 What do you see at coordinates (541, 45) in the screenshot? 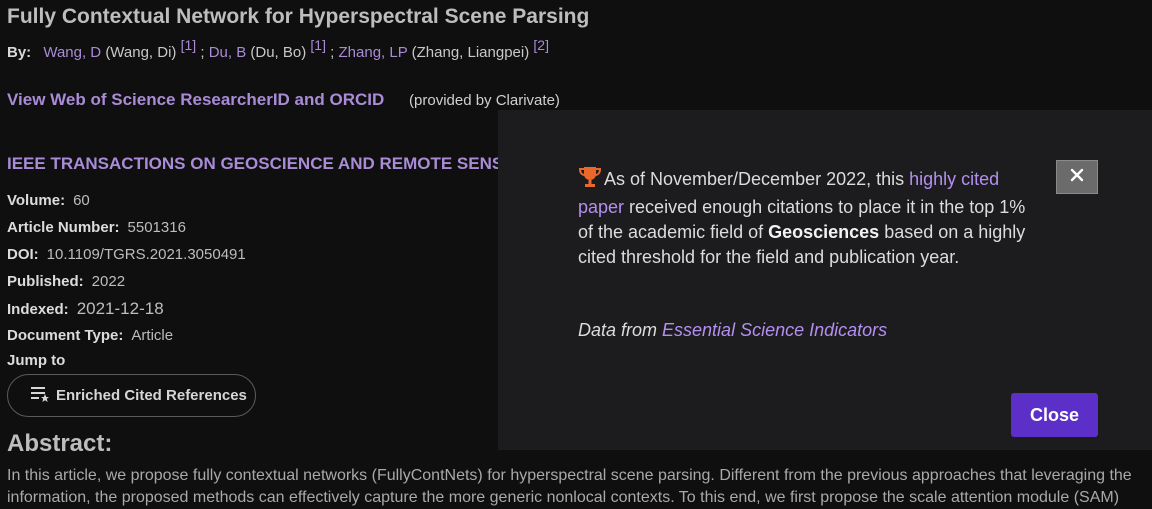
I see `author-ref-3: [2]` at bounding box center [541, 45].